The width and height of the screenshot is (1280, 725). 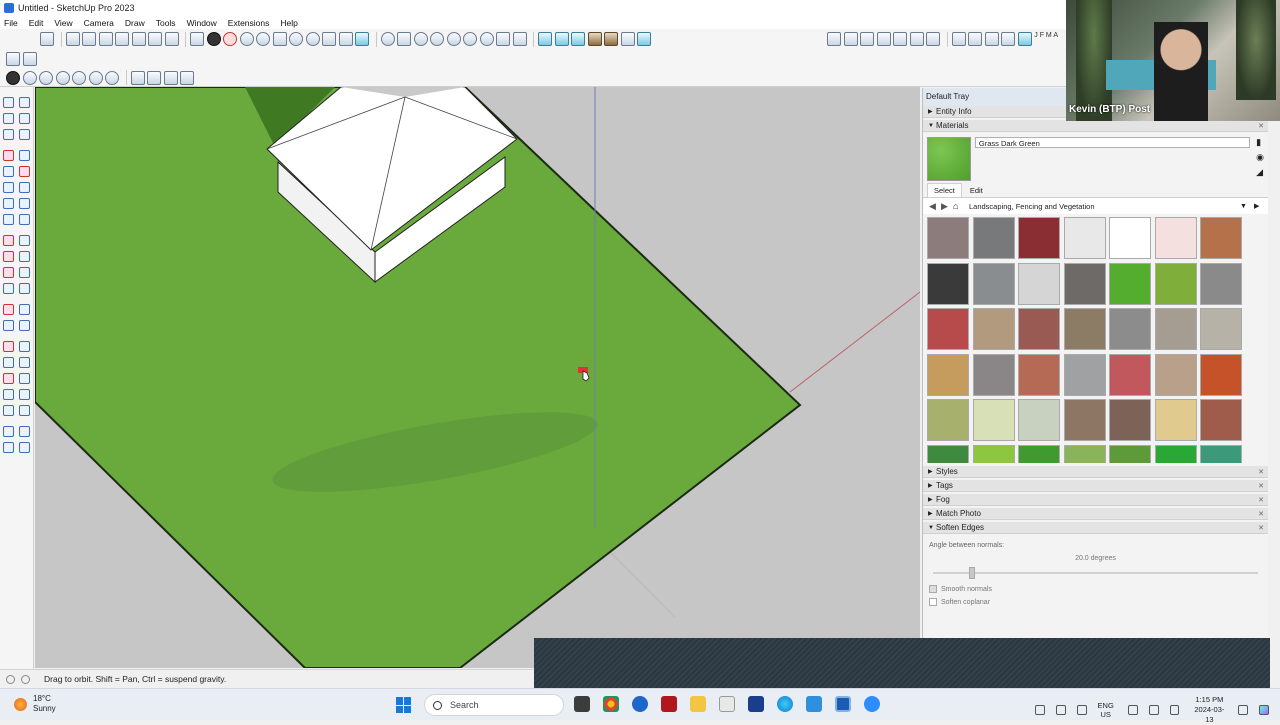 What do you see at coordinates (8, 394) in the screenshot?
I see `position-camera-icon` at bounding box center [8, 394].